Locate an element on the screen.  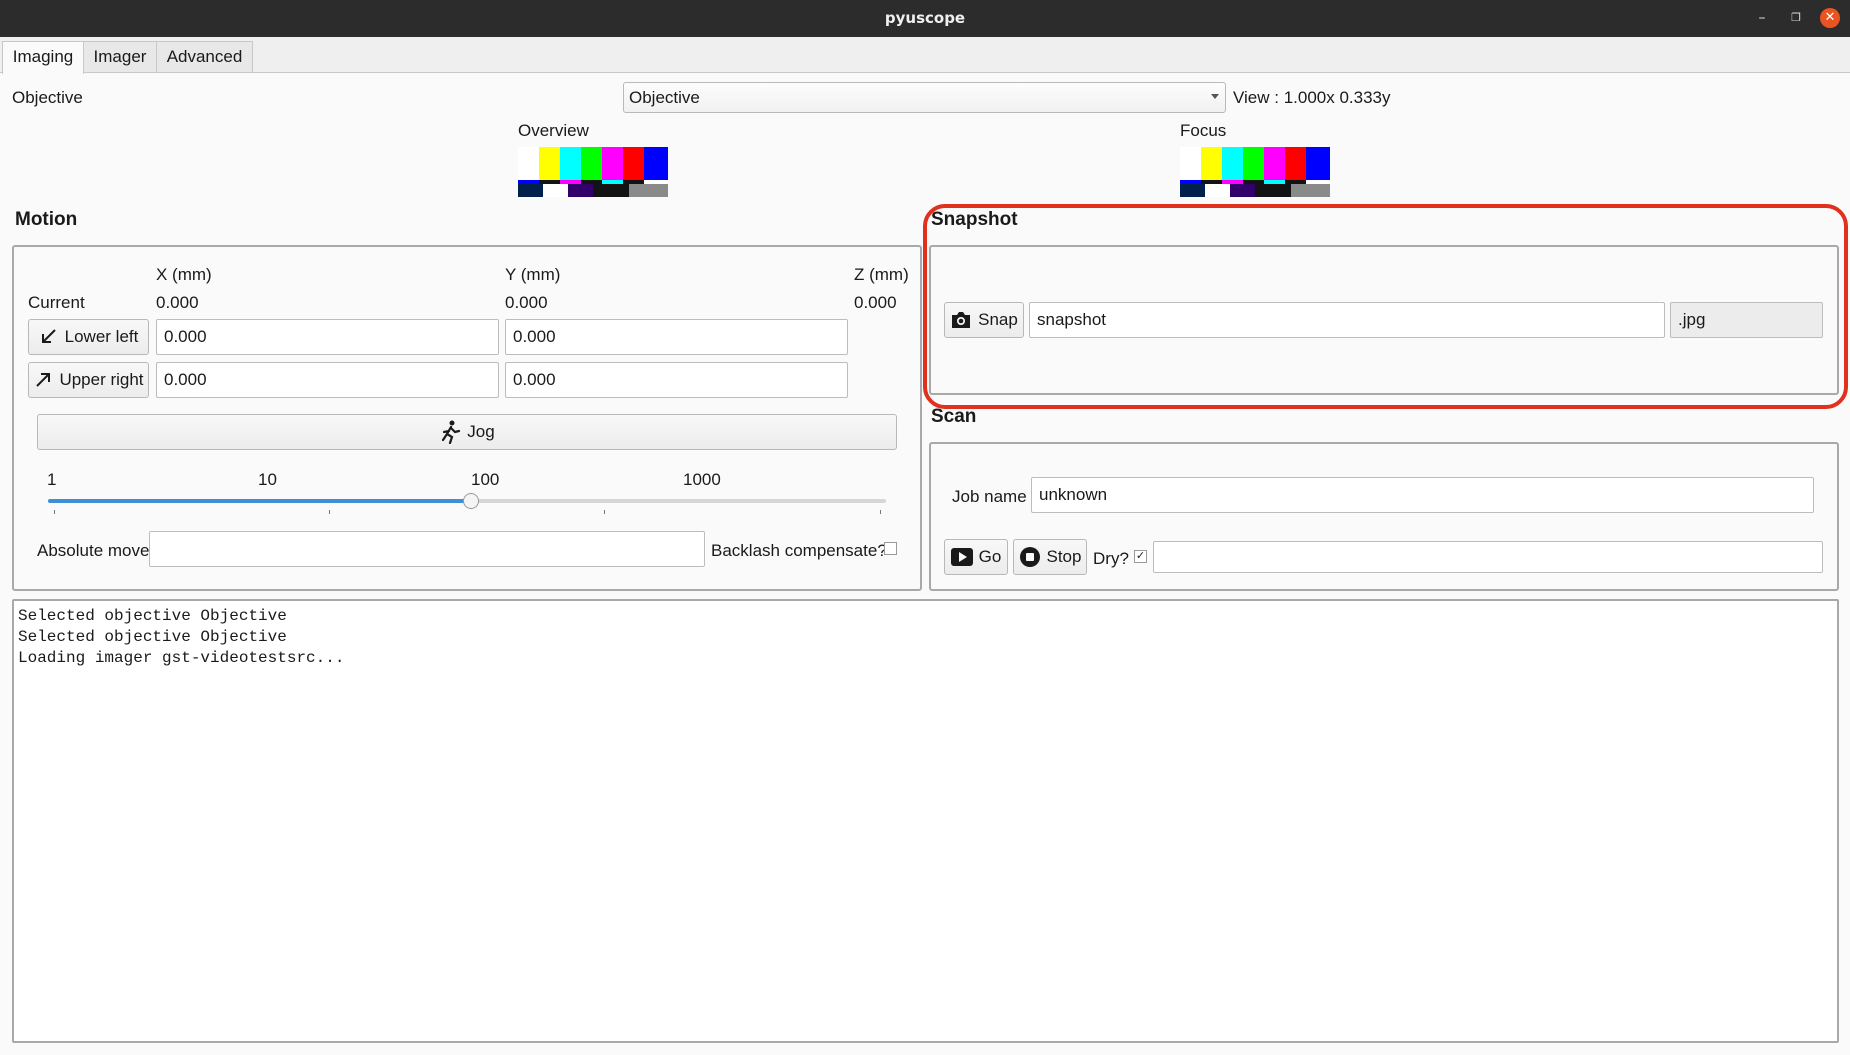
upper-right-x-input: 0.000 is located at coordinates (327, 380).